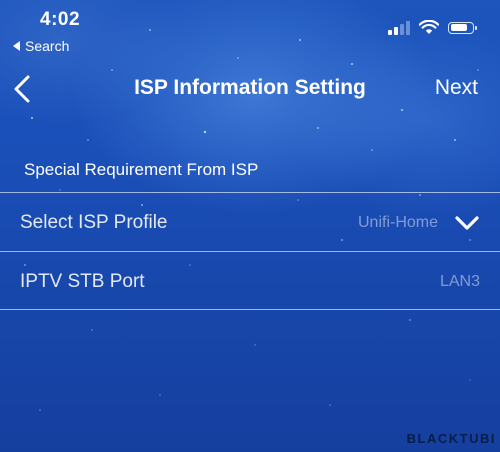 This screenshot has height=452, width=500. What do you see at coordinates (399, 27) in the screenshot?
I see `signal-icon` at bounding box center [399, 27].